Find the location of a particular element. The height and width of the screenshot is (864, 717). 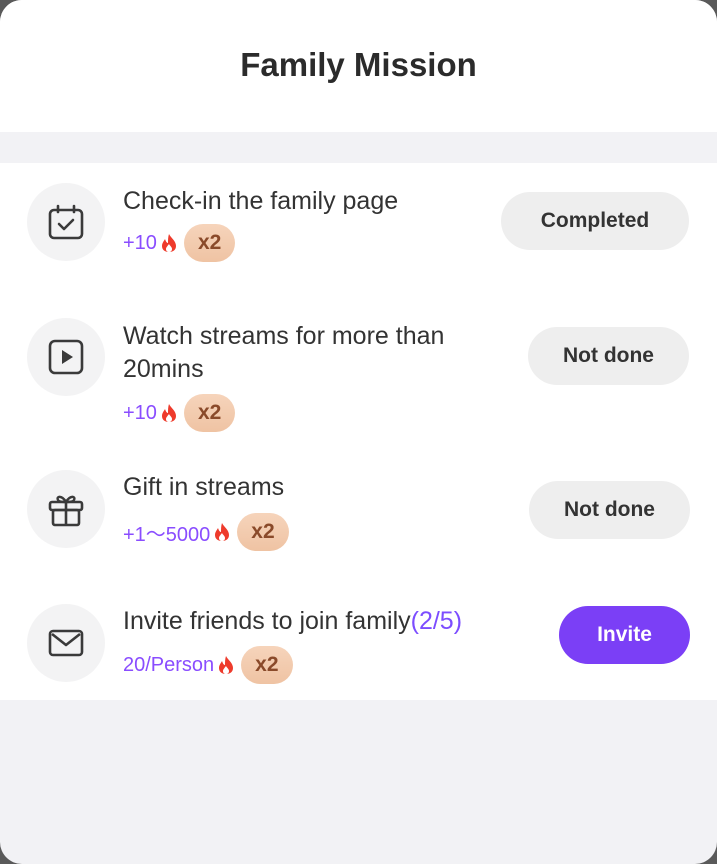

mission-reward: 20/Person x2 is located at coordinates (208, 665).